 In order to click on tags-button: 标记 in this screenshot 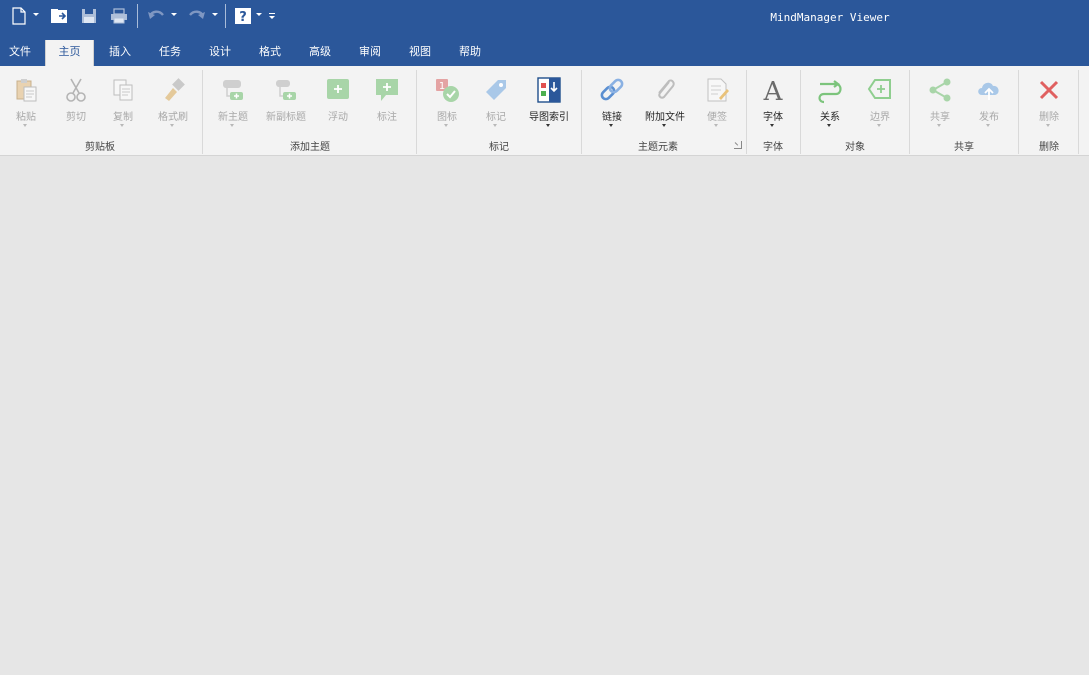, I will do `click(496, 102)`.